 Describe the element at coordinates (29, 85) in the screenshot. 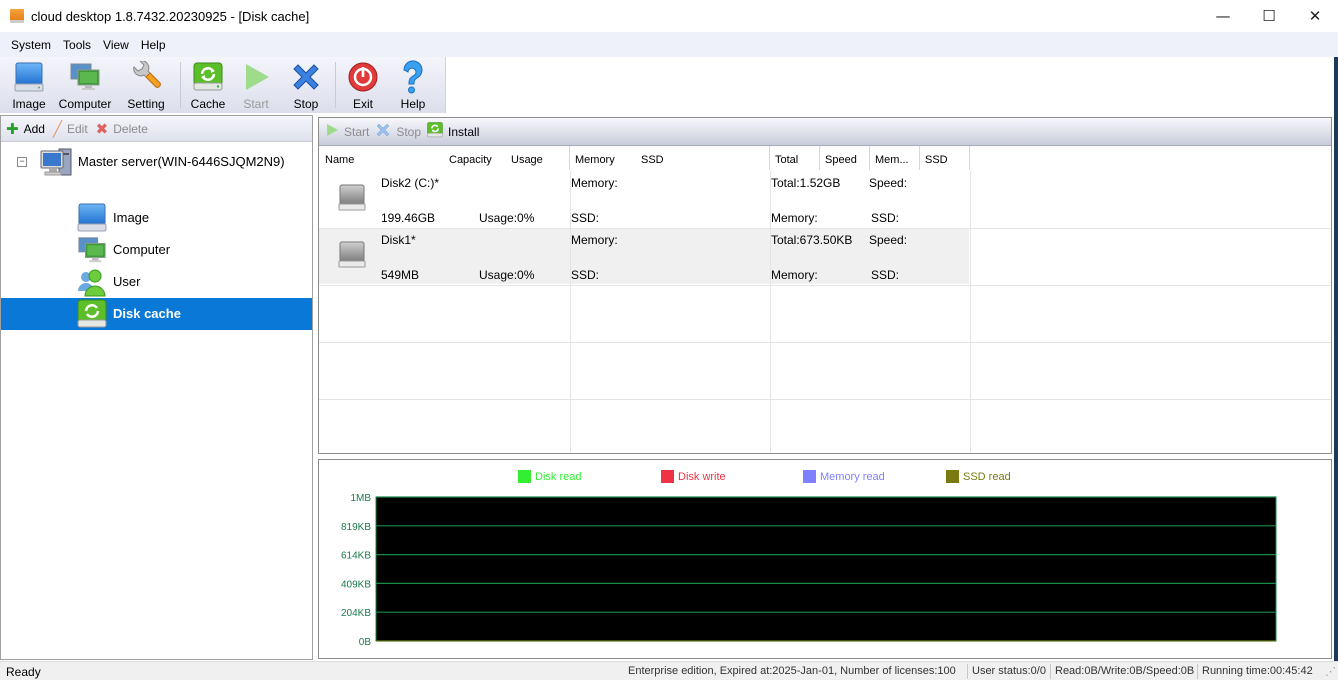

I see `toolbar-image-button: Image` at that location.